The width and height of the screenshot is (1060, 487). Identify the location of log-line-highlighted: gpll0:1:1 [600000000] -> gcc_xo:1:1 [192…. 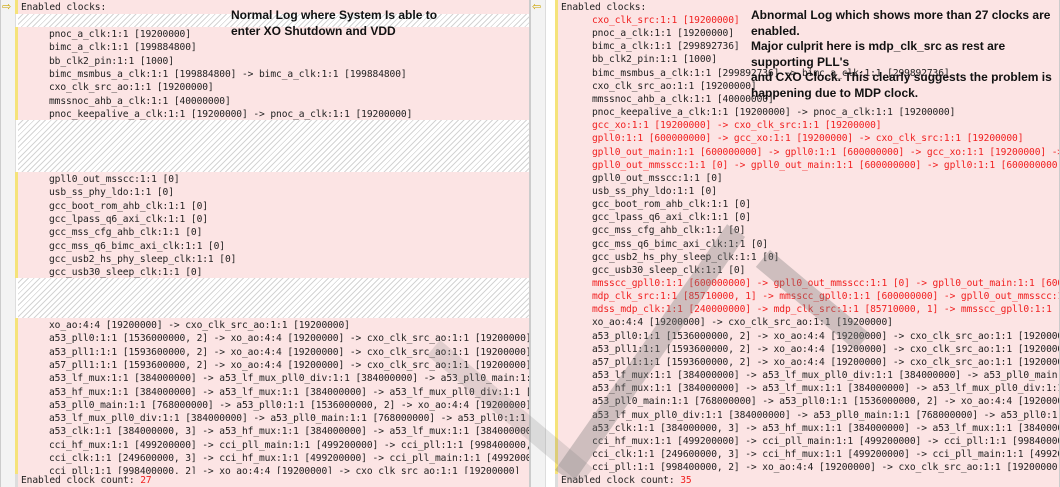
(808, 139).